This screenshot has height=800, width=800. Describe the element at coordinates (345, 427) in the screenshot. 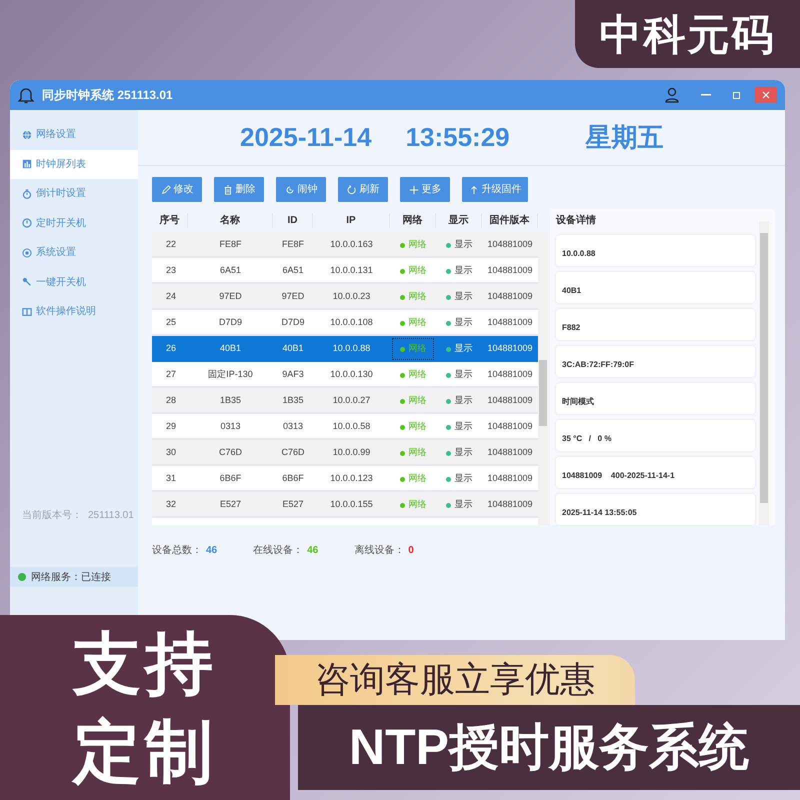

I see `table-row: 29 0313 0313 10.0.0.58 网络 显示 104881009` at that location.